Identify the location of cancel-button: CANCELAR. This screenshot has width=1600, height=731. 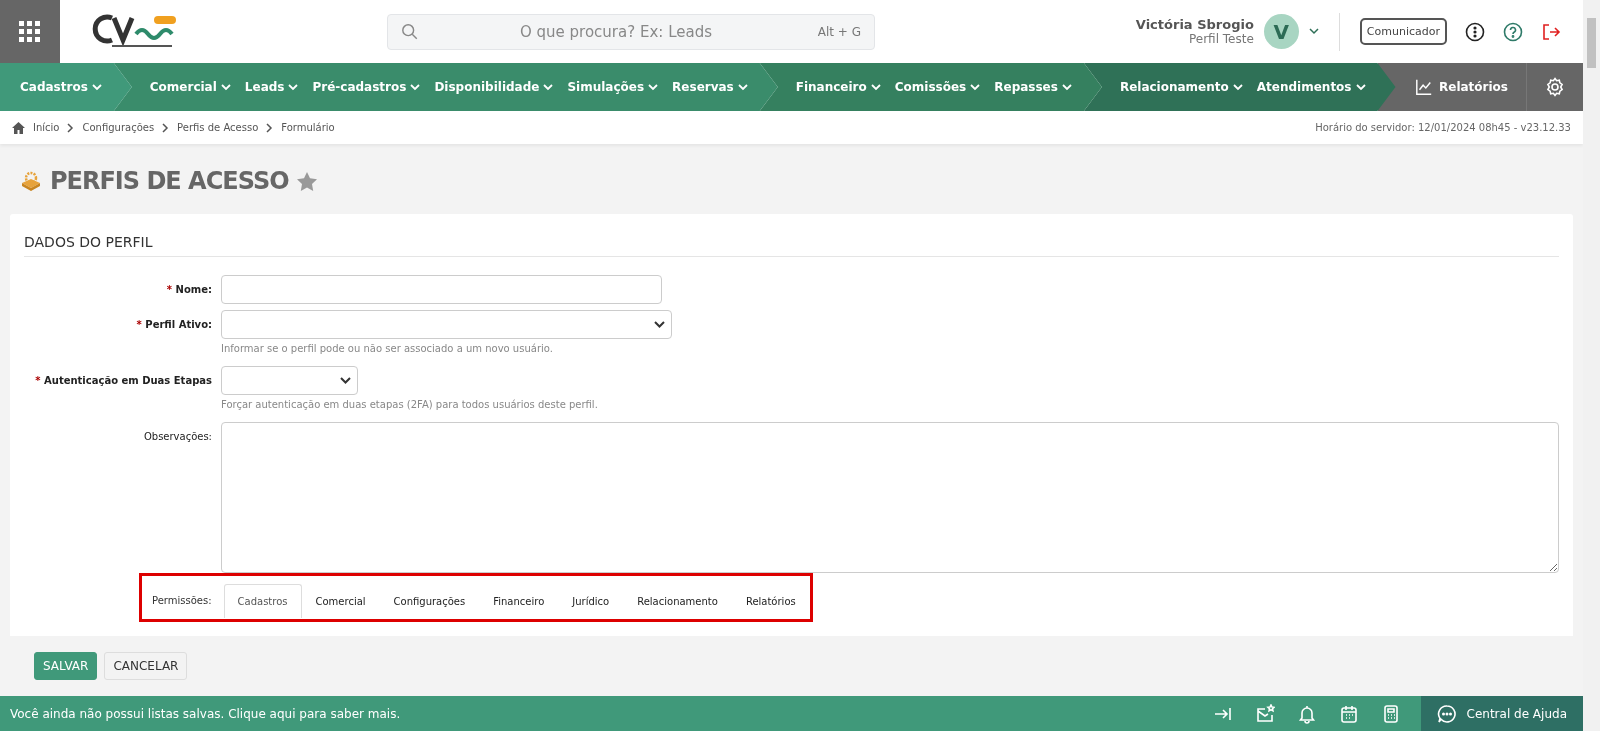
(146, 666).